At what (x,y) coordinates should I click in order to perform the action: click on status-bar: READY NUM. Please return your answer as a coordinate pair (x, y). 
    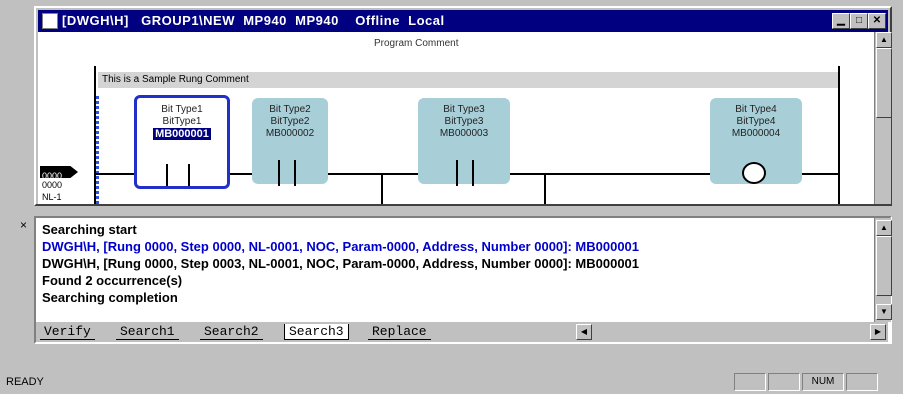
    Looking at the image, I should click on (451, 382).